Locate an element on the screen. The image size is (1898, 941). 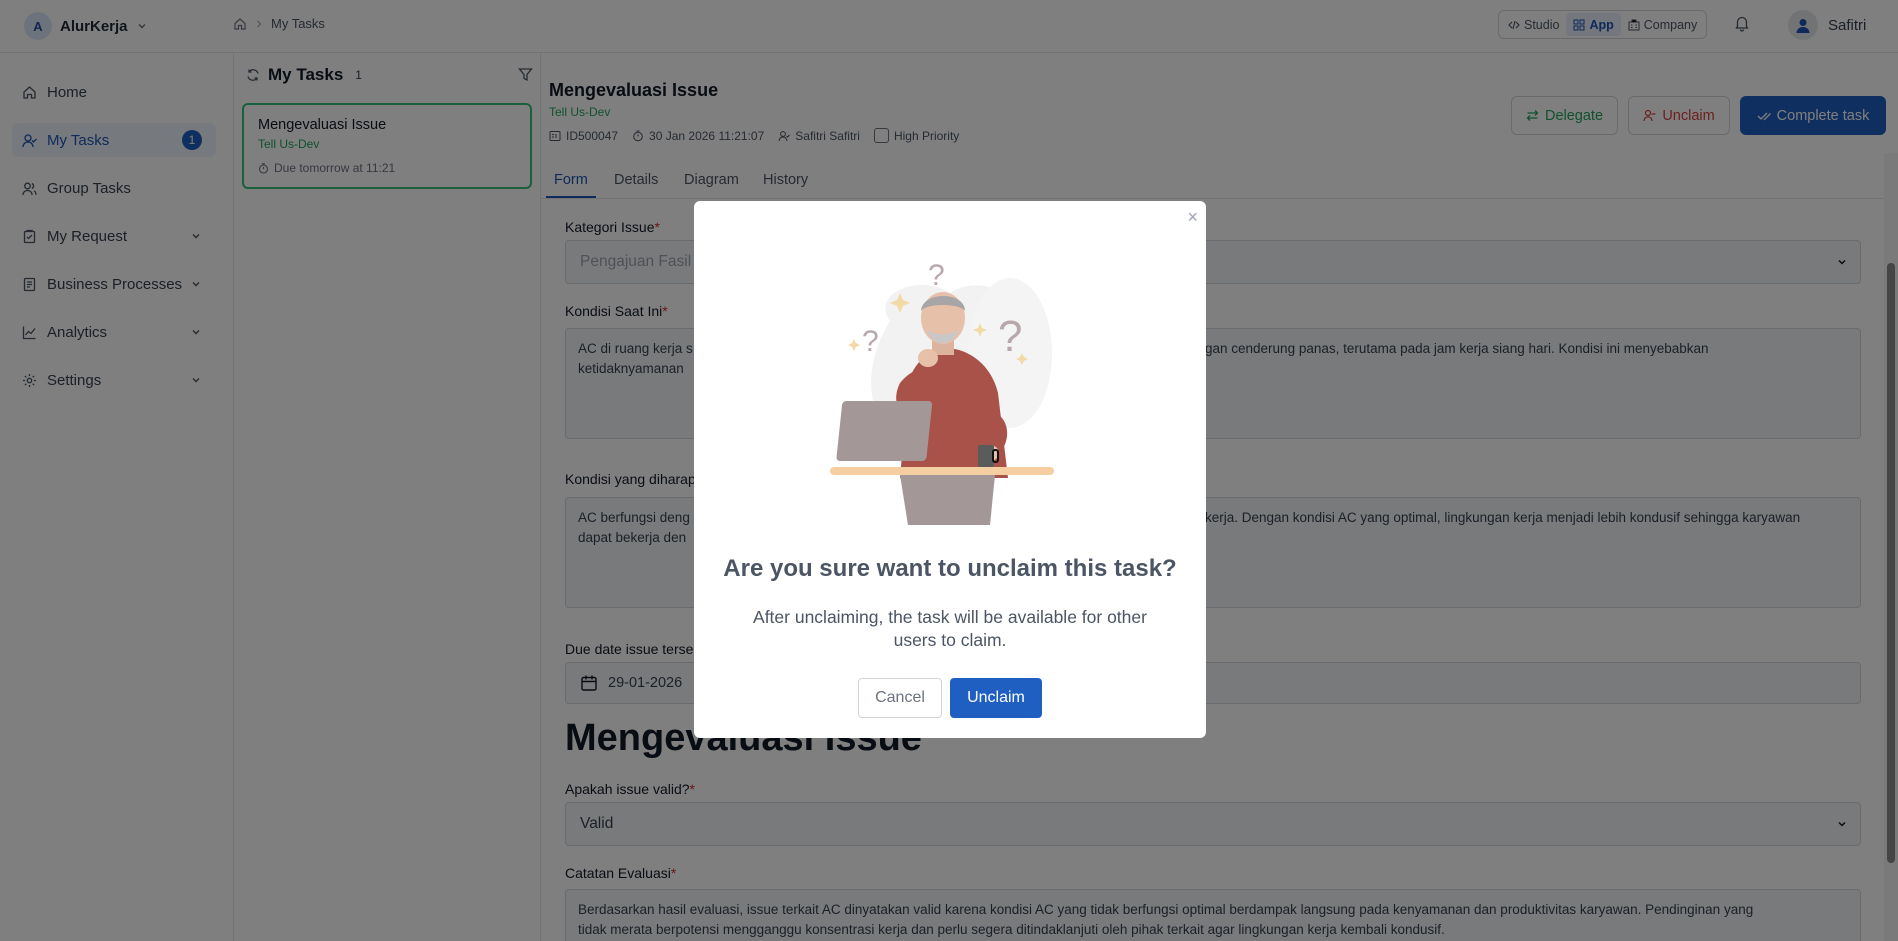
thinking-person-illustration: ? ? ? is located at coordinates (950, 389).